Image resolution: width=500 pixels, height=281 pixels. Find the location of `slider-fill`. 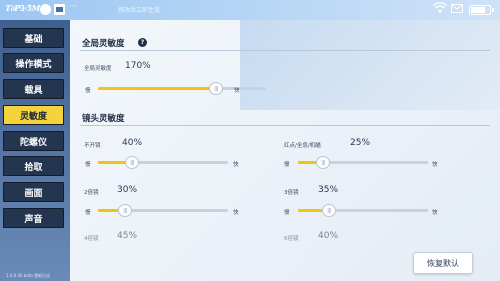

slider-fill is located at coordinates (157, 88).